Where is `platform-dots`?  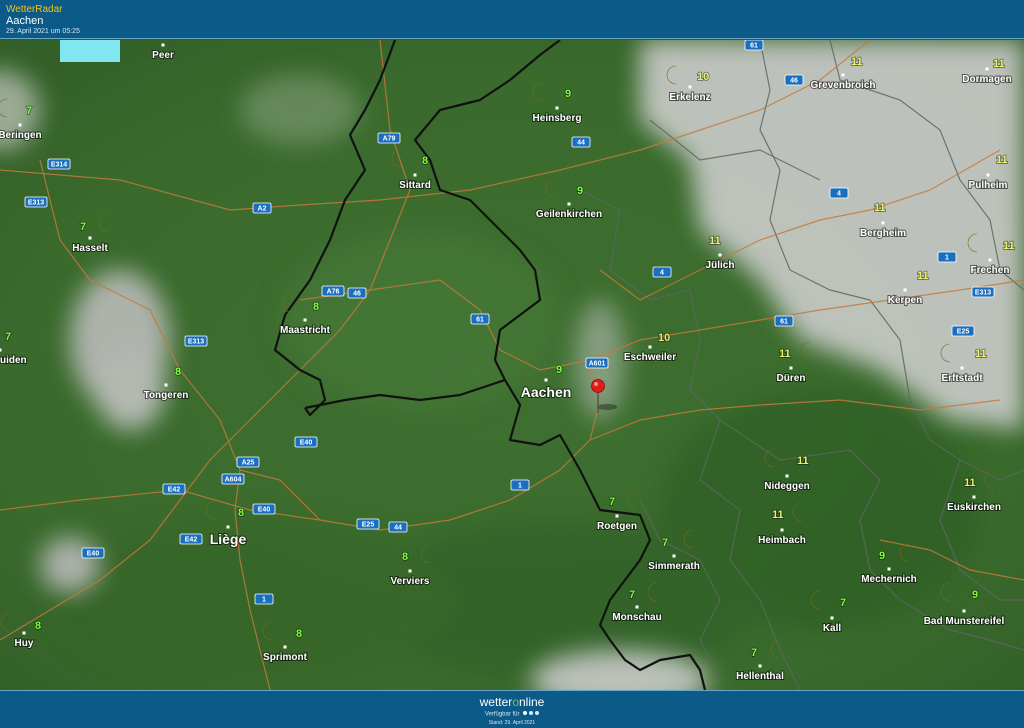 platform-dots is located at coordinates (530, 714).